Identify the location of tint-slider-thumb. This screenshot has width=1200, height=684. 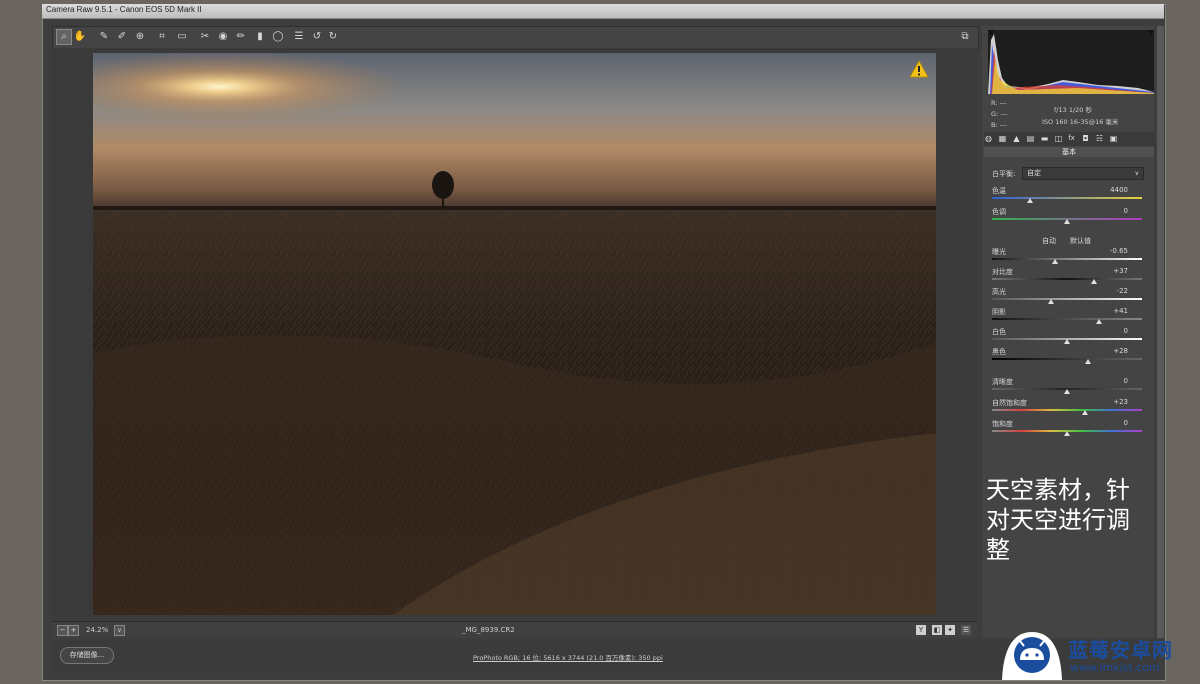
(1067, 221).